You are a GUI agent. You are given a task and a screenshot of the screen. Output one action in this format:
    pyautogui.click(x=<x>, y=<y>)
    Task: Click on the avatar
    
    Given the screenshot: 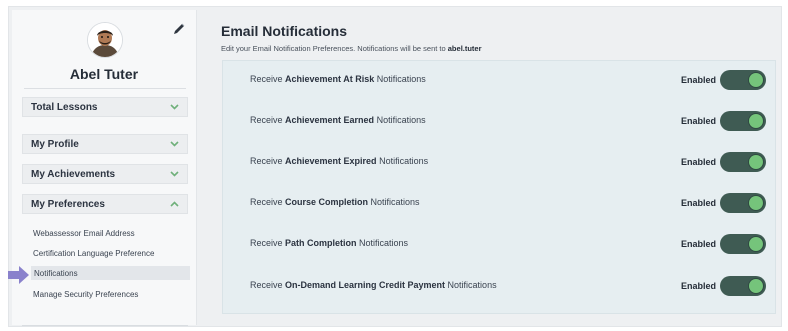 What is the action you would take?
    pyautogui.click(x=105, y=40)
    